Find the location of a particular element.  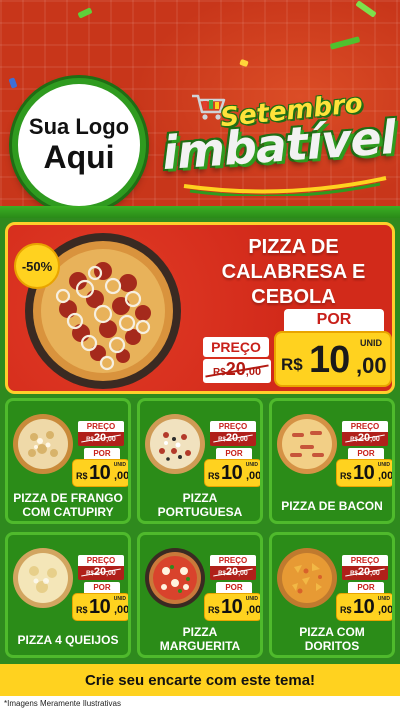

logo-text-line2: Aqui is located at coordinates (79, 156).